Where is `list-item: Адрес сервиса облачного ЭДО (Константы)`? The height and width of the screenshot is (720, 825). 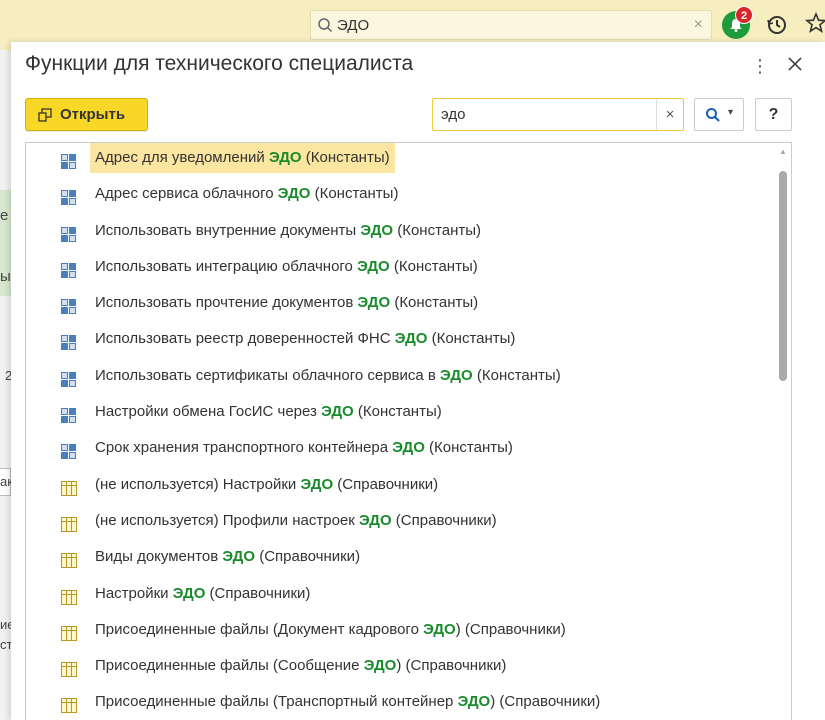 list-item: Адрес сервиса облачного ЭДО (Константы) is located at coordinates (408, 197).